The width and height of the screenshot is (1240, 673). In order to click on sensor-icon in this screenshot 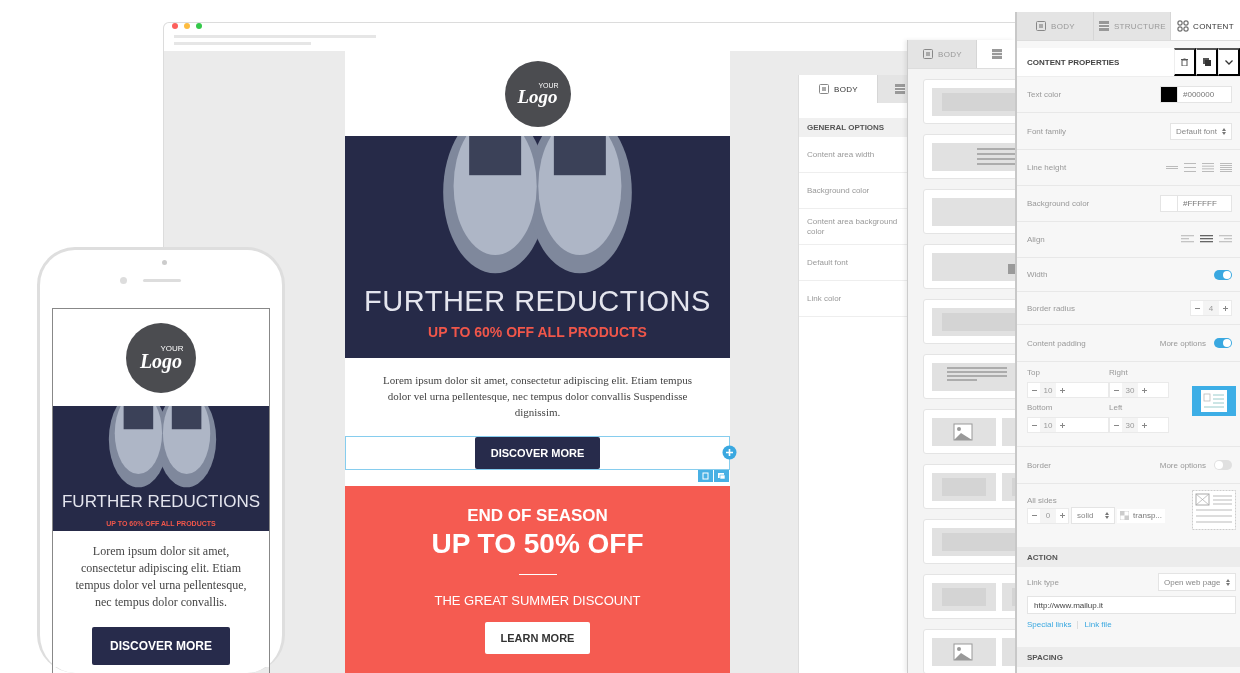, I will do `click(123, 280)`.